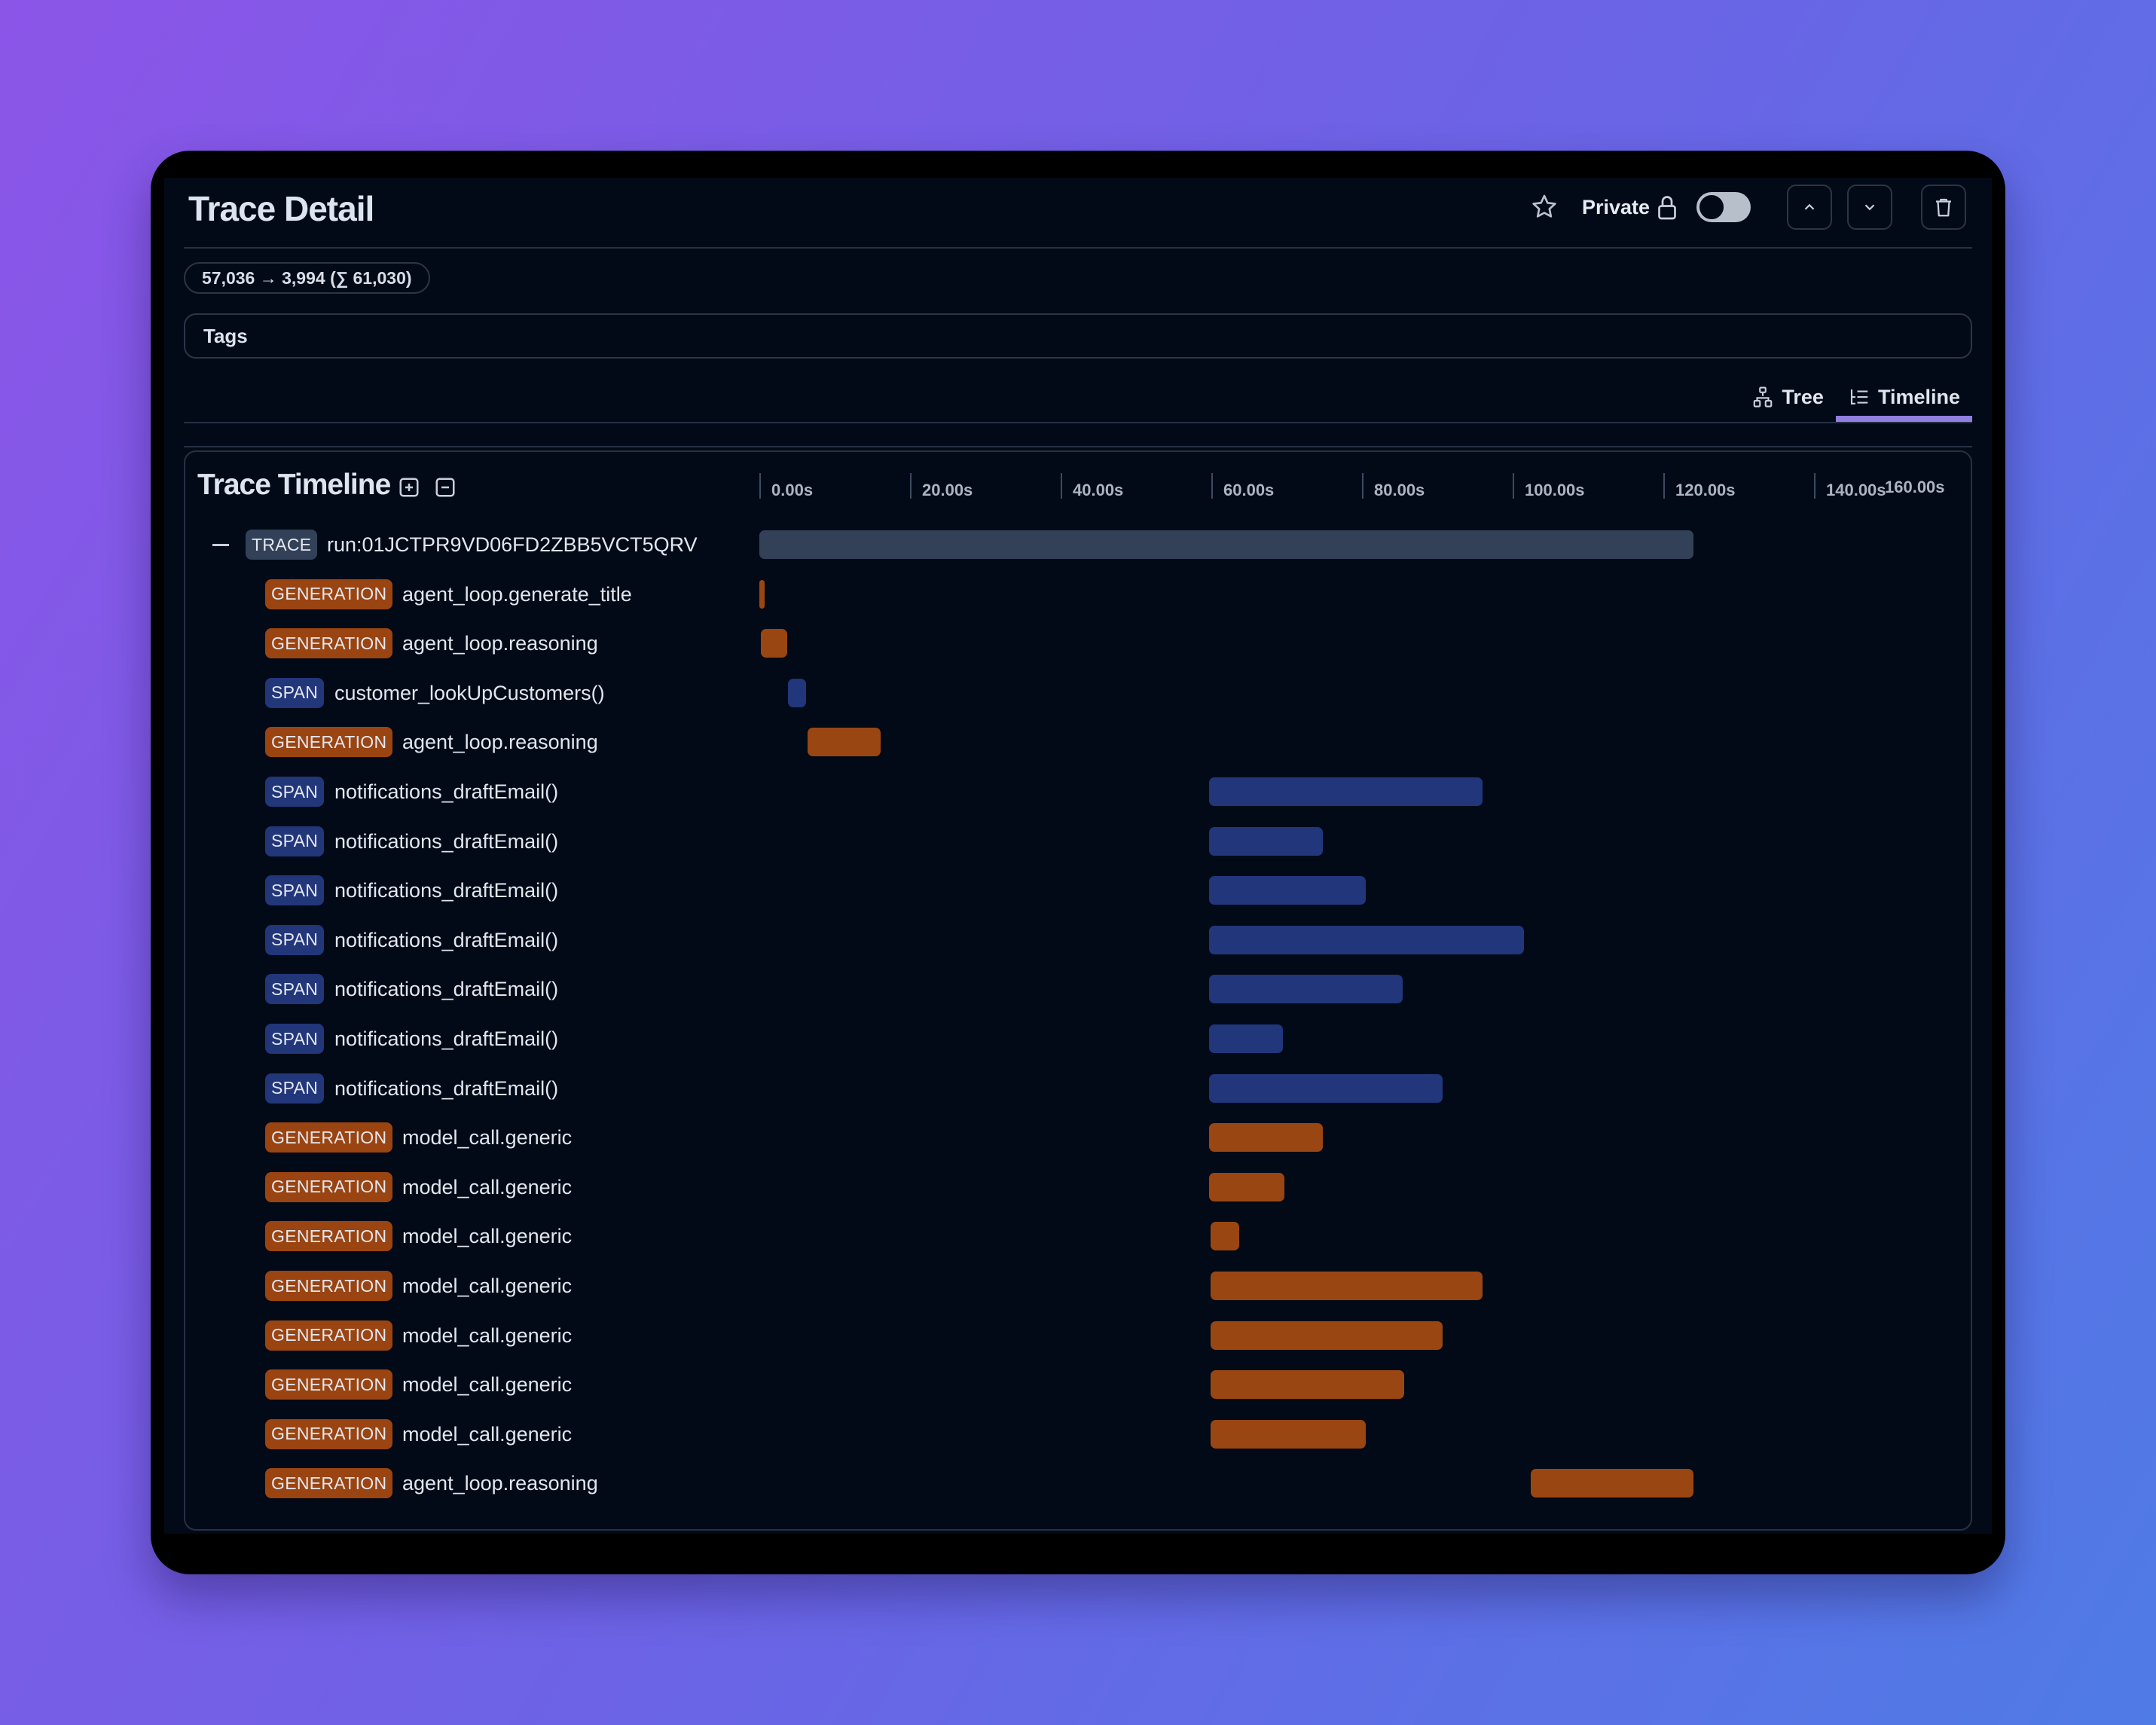 Image resolution: width=2156 pixels, height=1725 pixels. Describe the element at coordinates (1399, 490) in the screenshot. I see `axis-tick-label: 80.00s` at that location.